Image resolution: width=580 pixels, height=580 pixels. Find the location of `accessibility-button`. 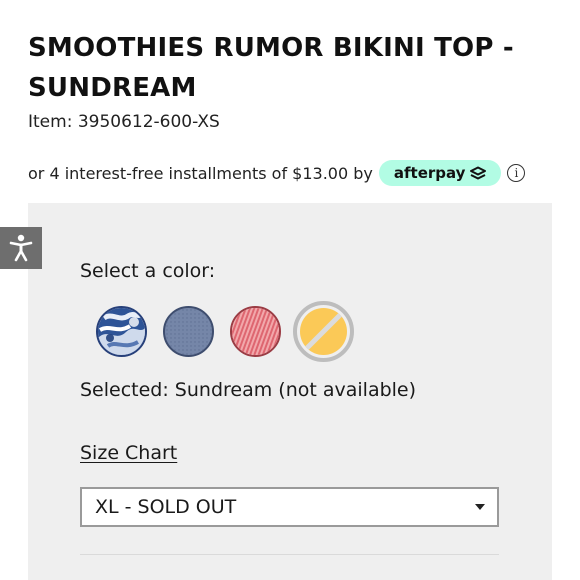

accessibility-button is located at coordinates (21, 248).